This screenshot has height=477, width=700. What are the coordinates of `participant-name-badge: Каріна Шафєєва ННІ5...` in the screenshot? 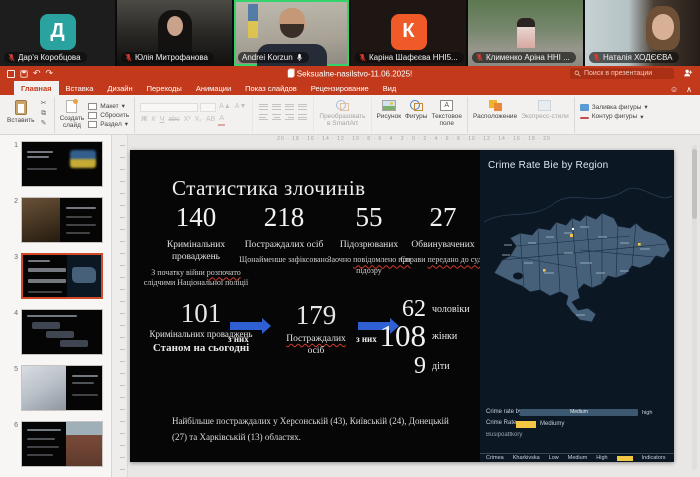 It's located at (409, 57).